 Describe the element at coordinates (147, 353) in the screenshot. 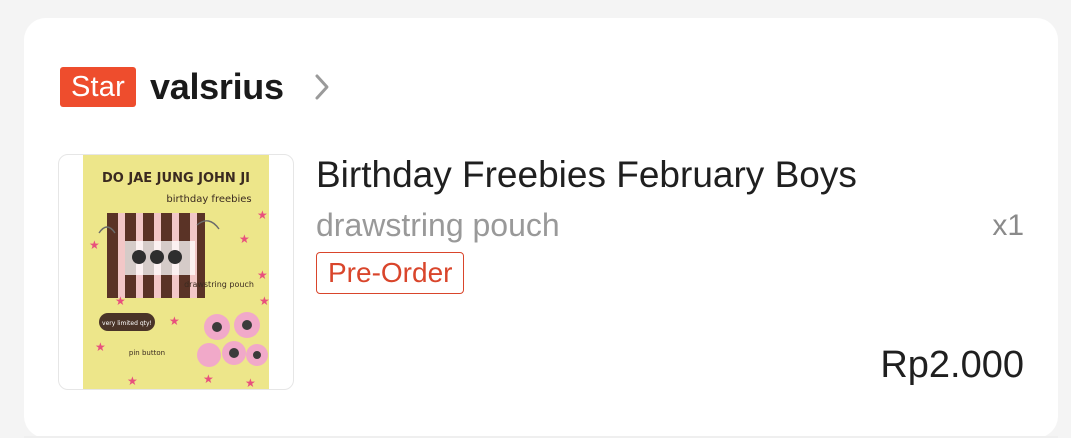

I see `image-pin-label: pin button` at that location.